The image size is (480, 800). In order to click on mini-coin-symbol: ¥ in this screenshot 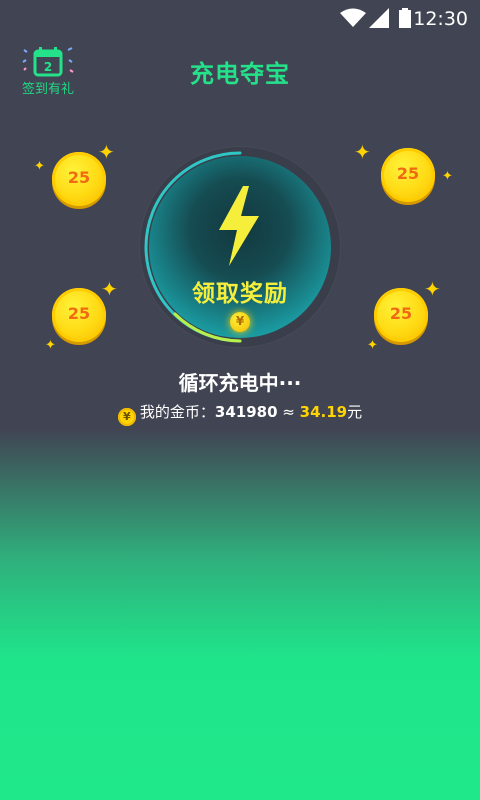, I will do `click(240, 321)`.